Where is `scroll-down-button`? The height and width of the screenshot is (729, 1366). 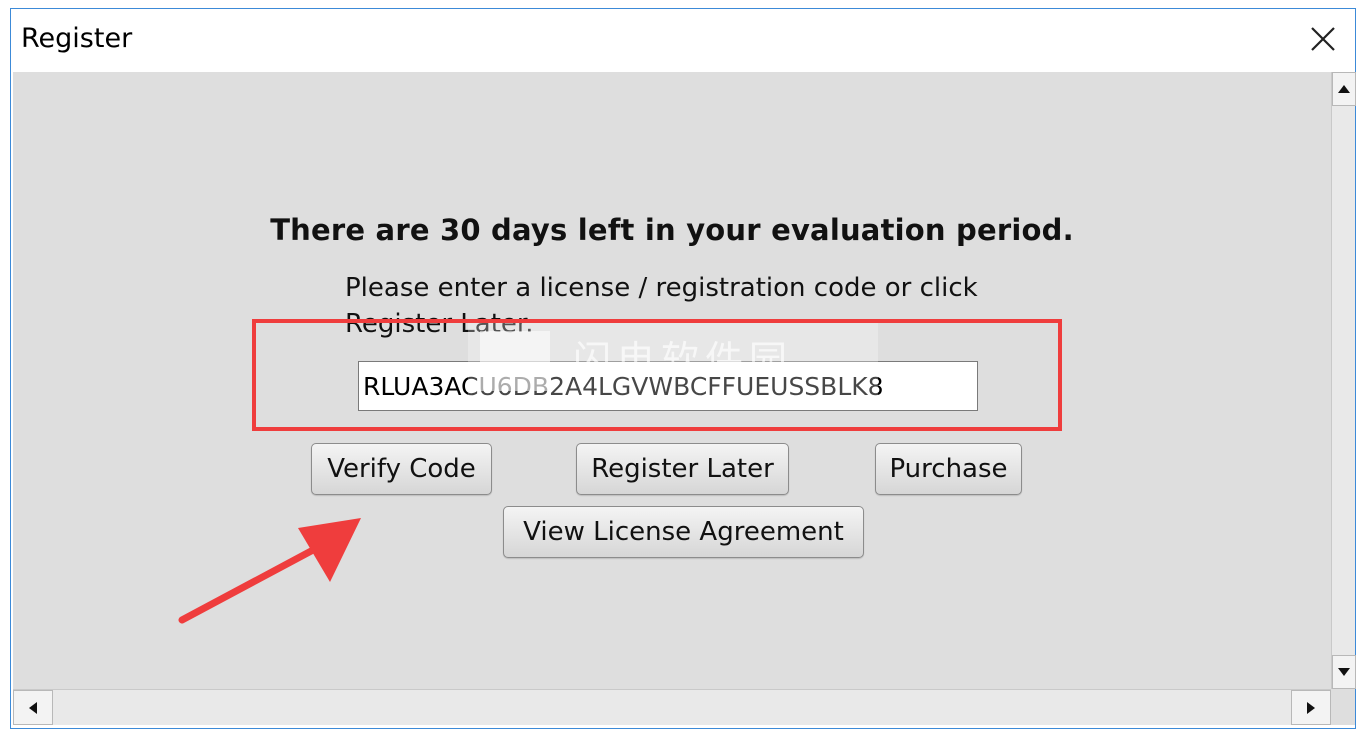
scroll-down-button is located at coordinates (1344, 672).